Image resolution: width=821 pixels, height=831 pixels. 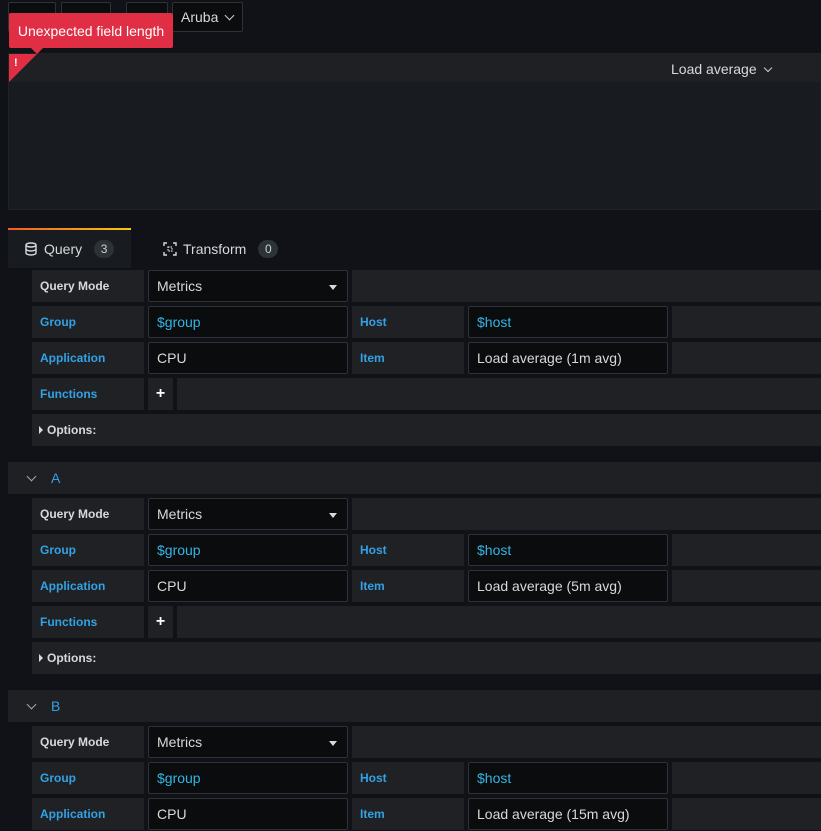 I want to click on tab-query: Query 3, so click(x=69, y=248).